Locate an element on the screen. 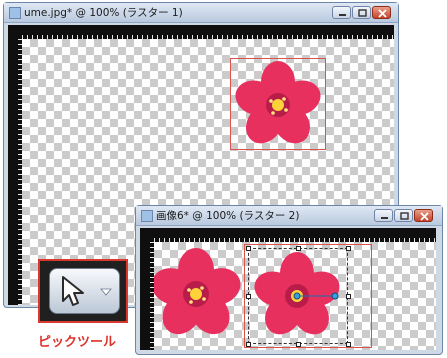  object-bounds-highlight is located at coordinates (278, 104).